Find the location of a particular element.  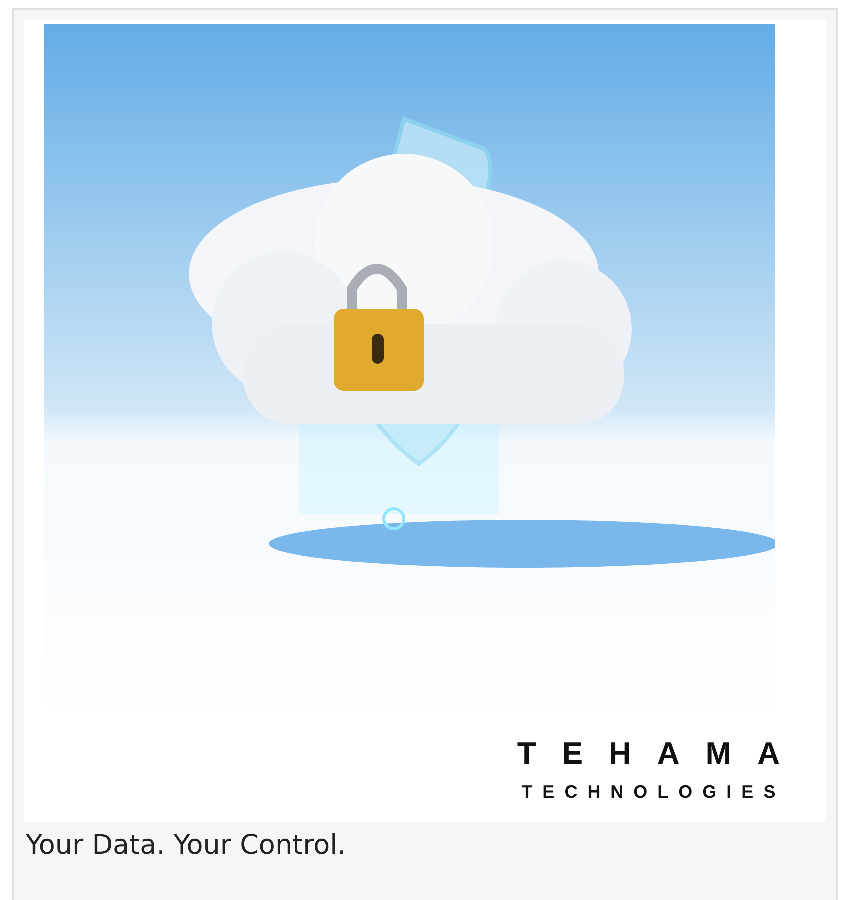

figure-caption: Your Data. Your Control. is located at coordinates (186, 846).